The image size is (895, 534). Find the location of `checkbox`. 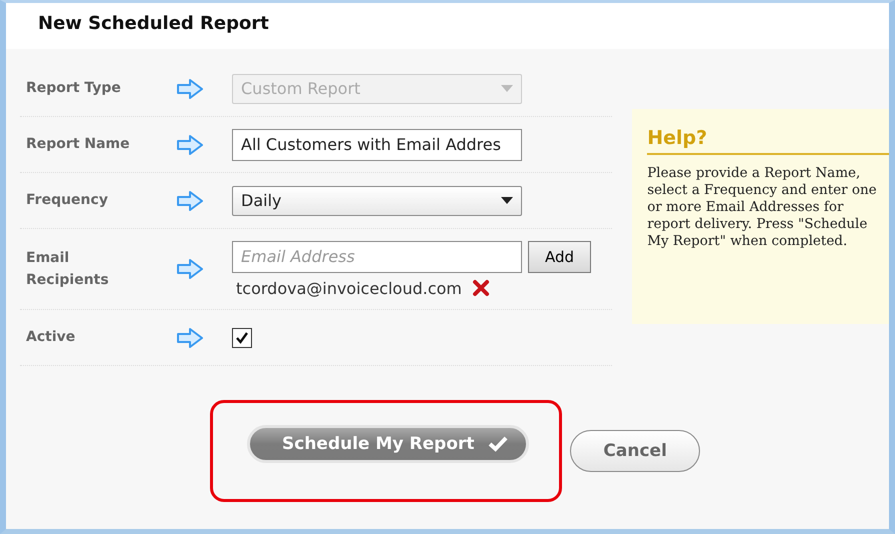

checkbox is located at coordinates (242, 338).